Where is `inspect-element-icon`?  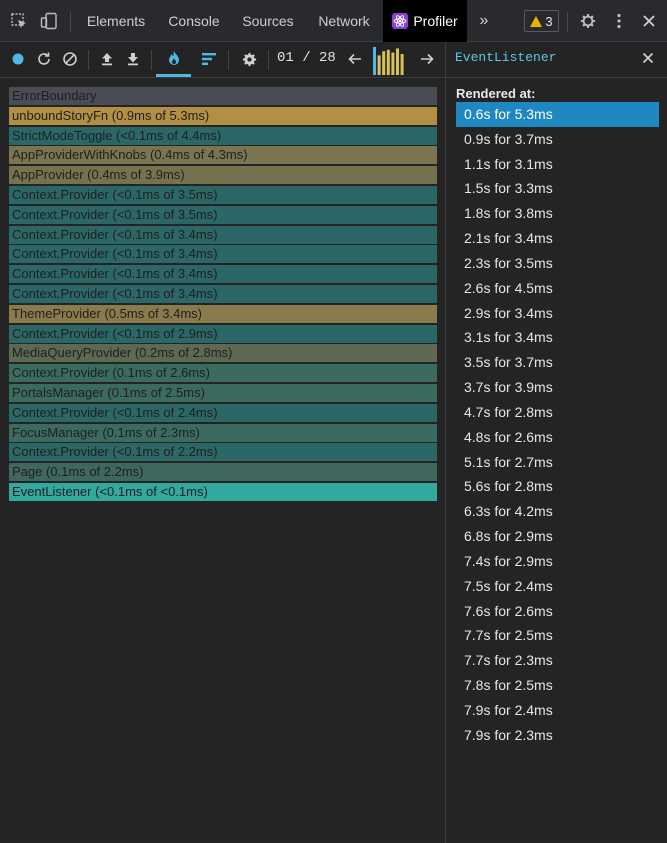
inspect-element-icon is located at coordinates (19, 21).